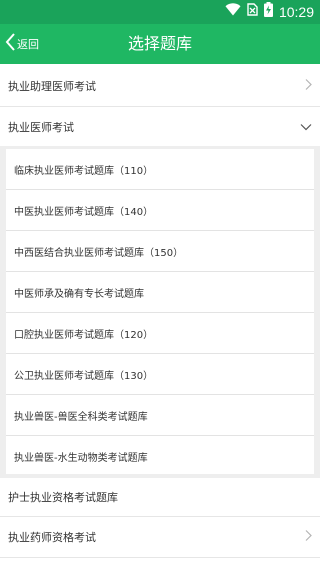 The height and width of the screenshot is (568, 320). Describe the element at coordinates (160, 537) in the screenshot. I see `list-item-pharmacist: 执业药师资格考试` at that location.